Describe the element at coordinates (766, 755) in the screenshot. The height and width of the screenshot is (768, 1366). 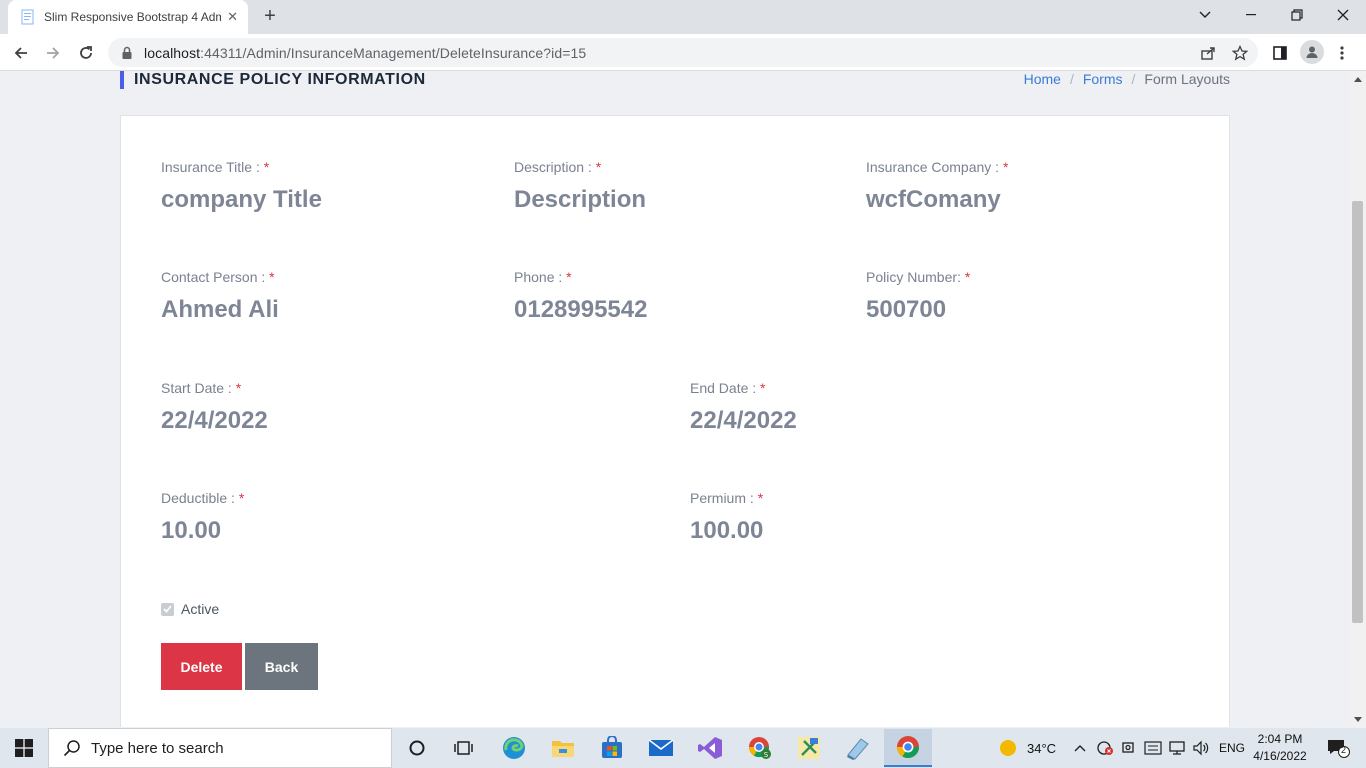
I see `svg-text: S` at that location.